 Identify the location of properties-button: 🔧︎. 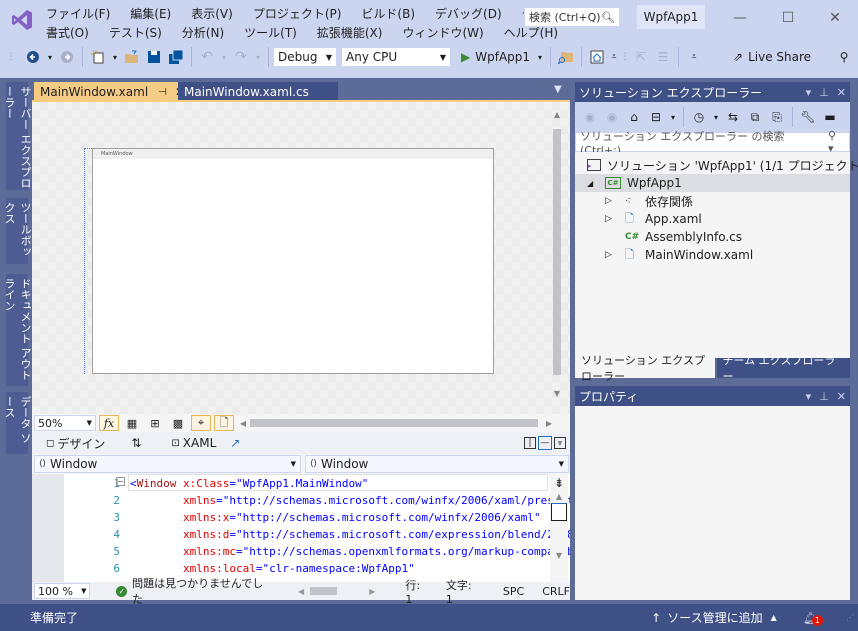
(808, 117).